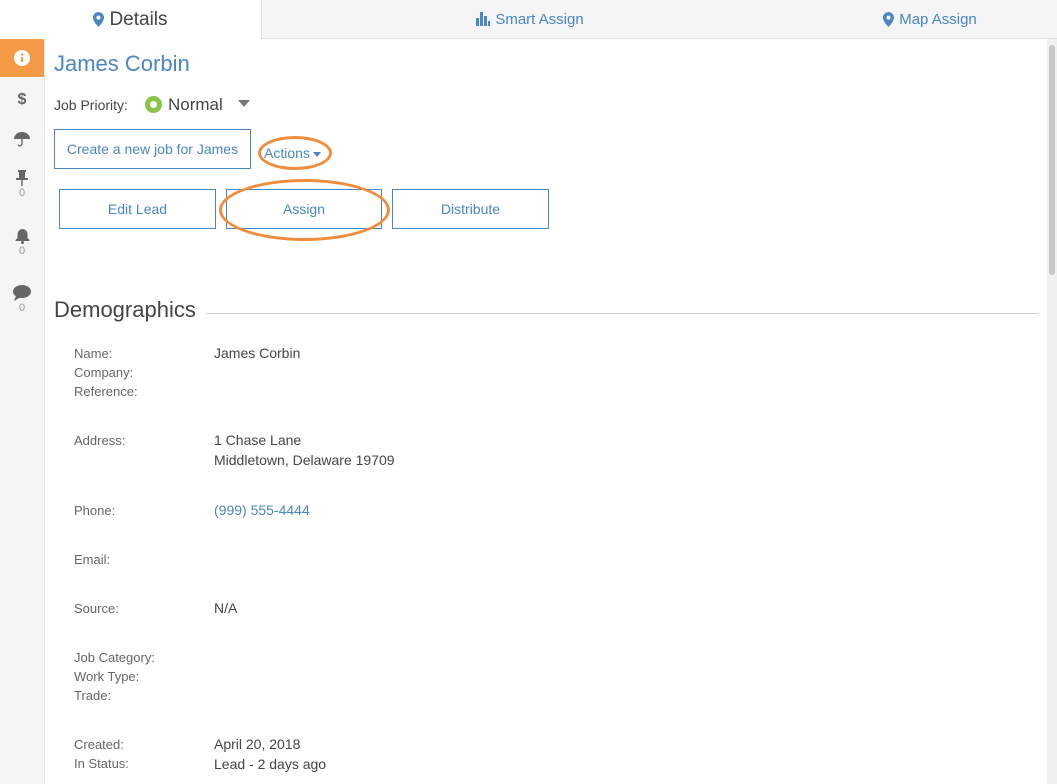  Describe the element at coordinates (106, 391) in the screenshot. I see `reference-label: Reference:` at that location.